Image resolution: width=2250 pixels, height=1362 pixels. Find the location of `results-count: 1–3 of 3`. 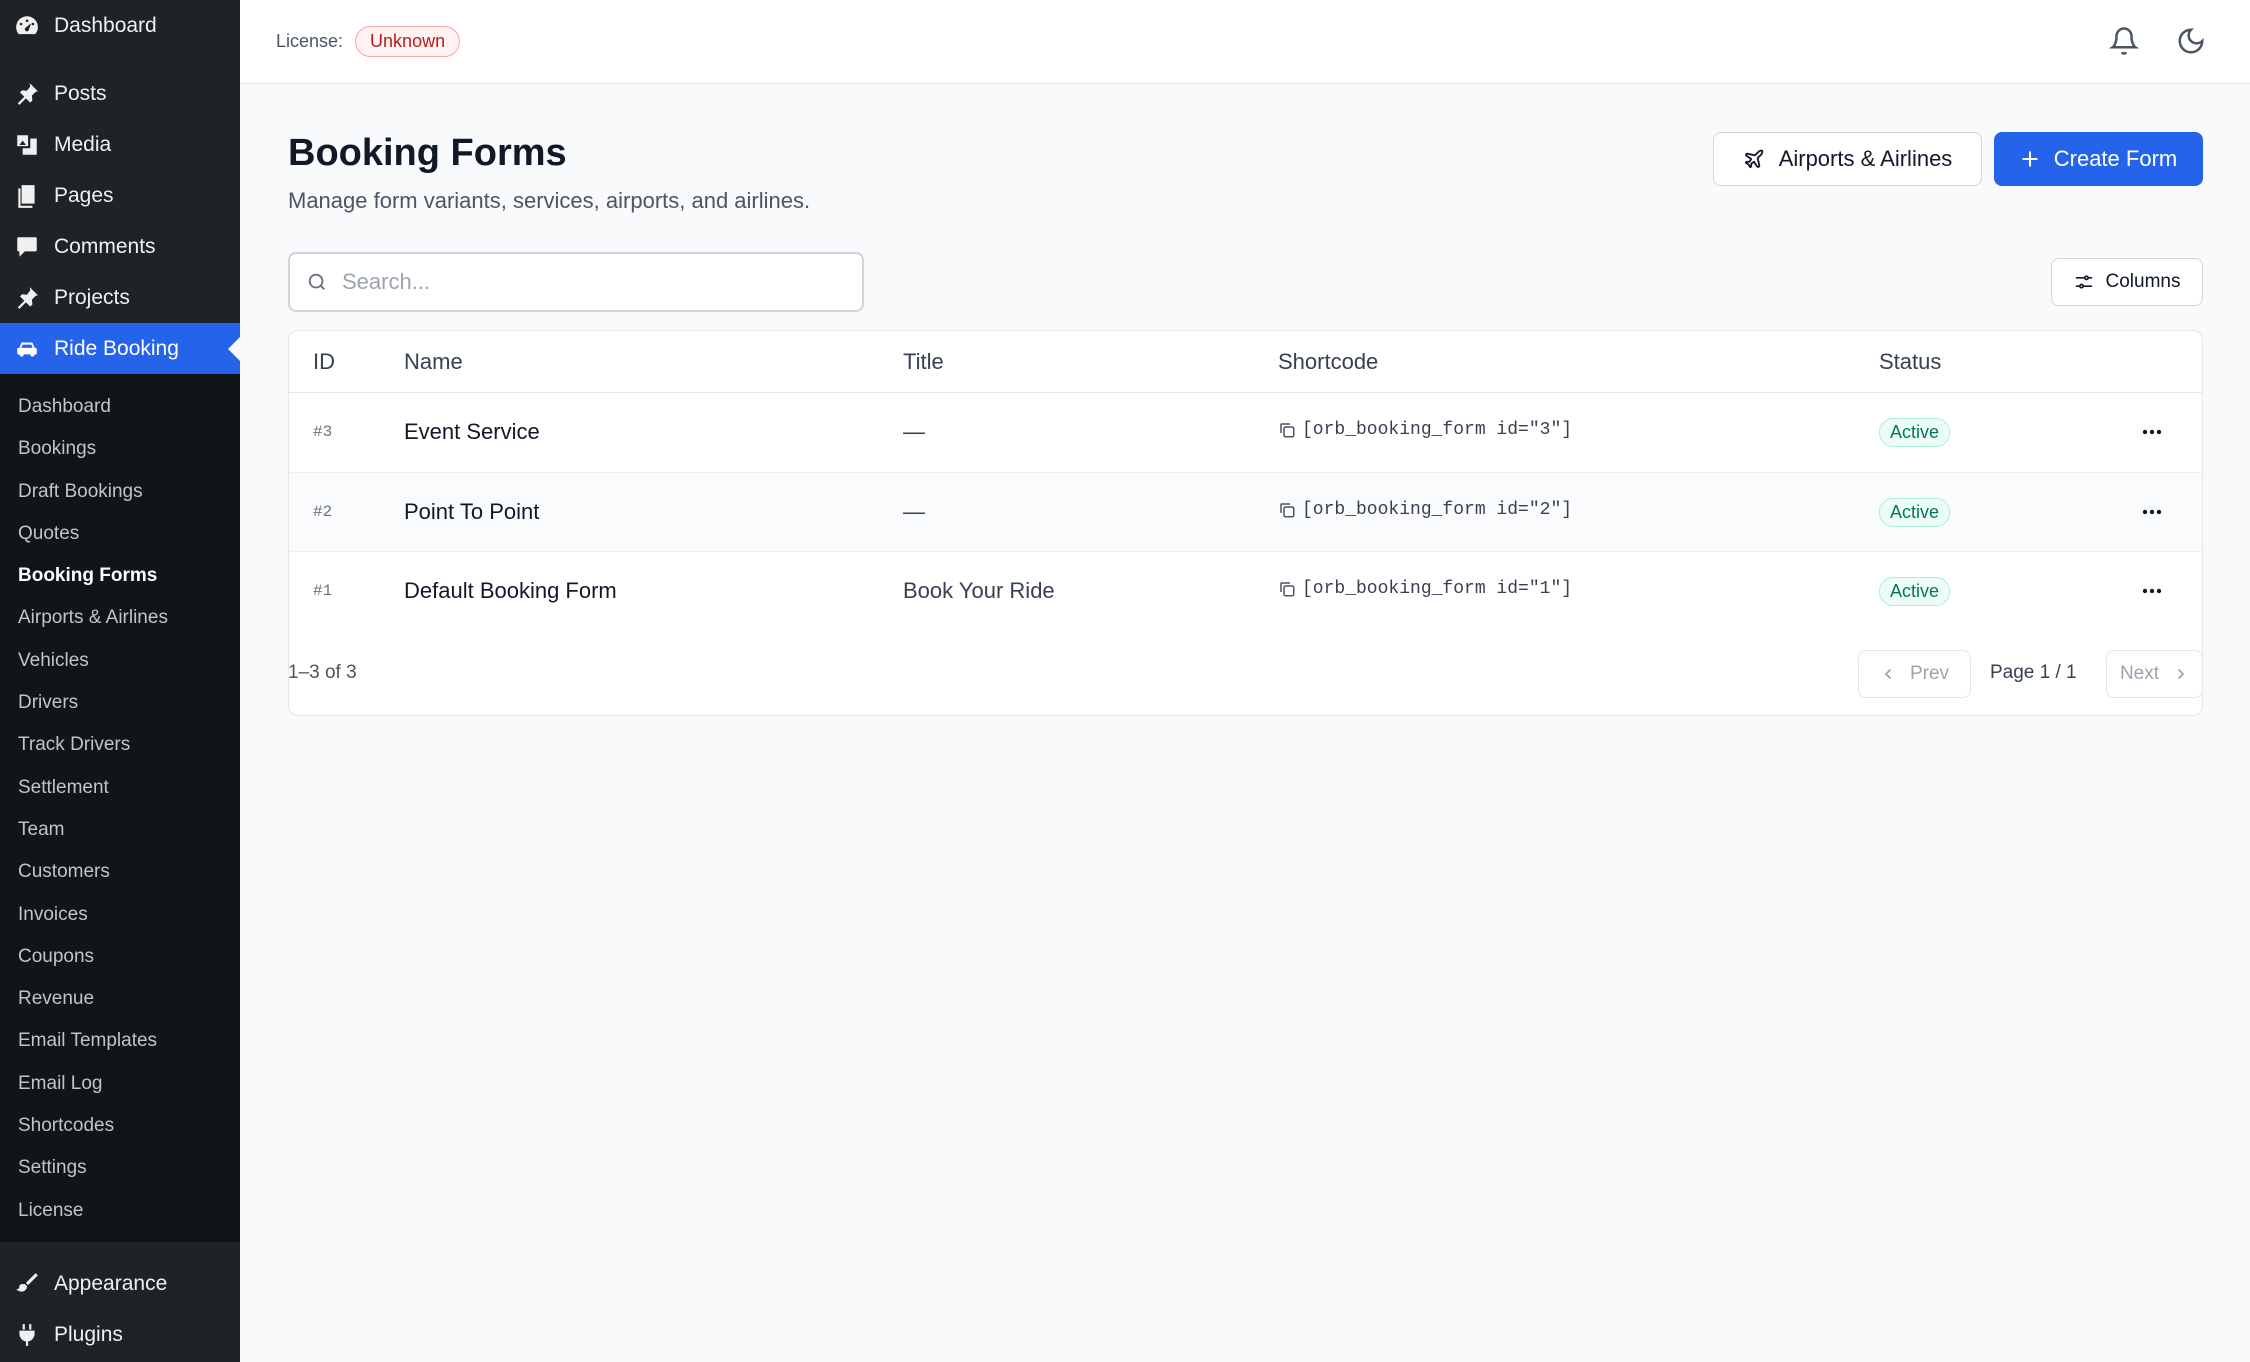

results-count: 1–3 of 3 is located at coordinates (322, 672).